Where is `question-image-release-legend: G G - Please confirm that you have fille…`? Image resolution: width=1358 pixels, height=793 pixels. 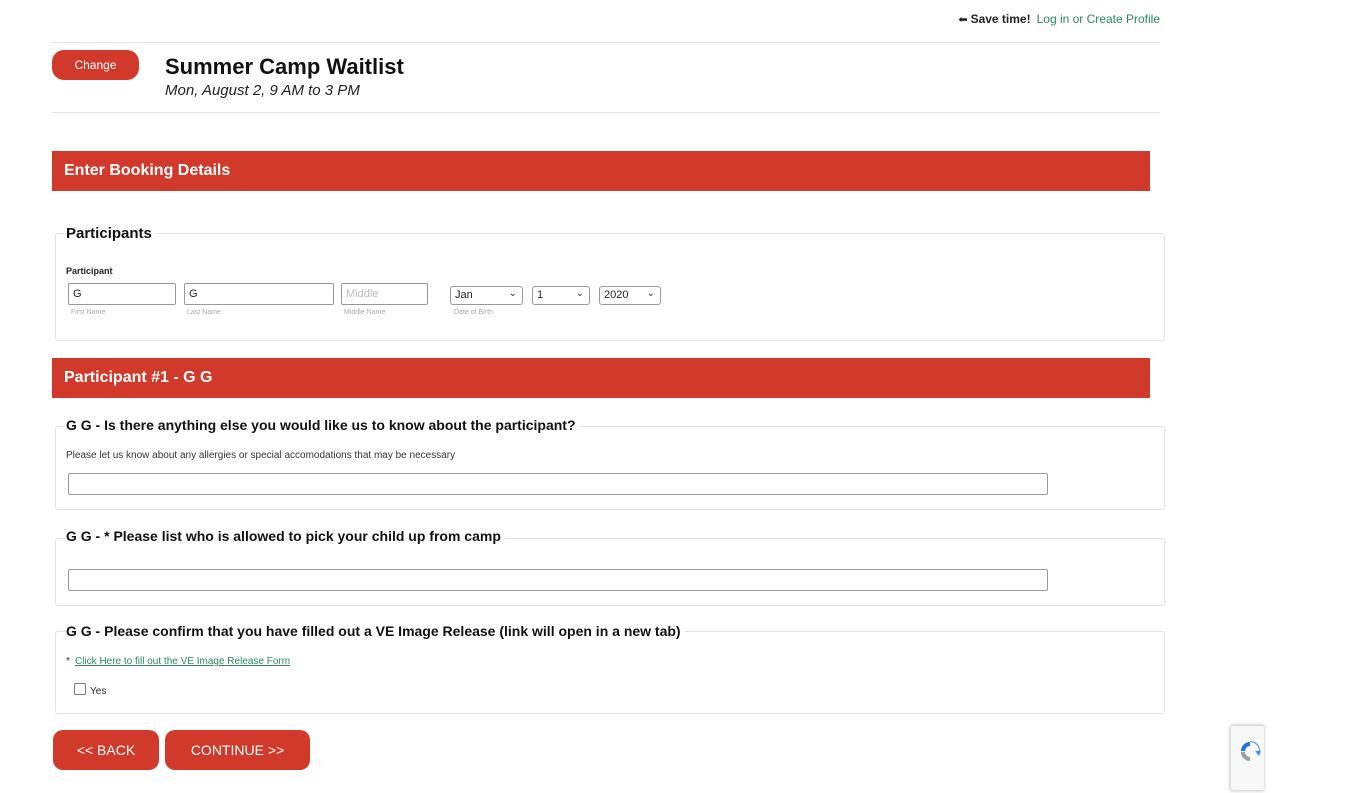
question-image-release-legend: G G - Please confirm that you have fille… is located at coordinates (375, 631).